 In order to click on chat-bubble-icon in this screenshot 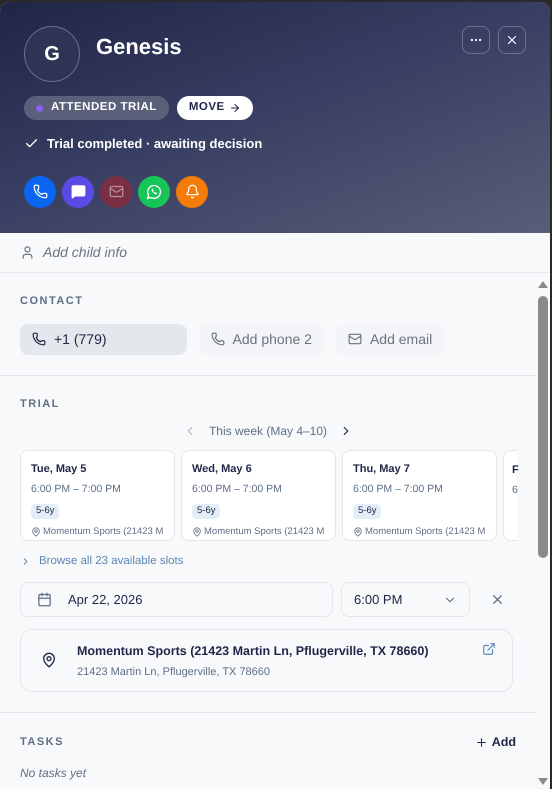, I will do `click(154, 191)`.